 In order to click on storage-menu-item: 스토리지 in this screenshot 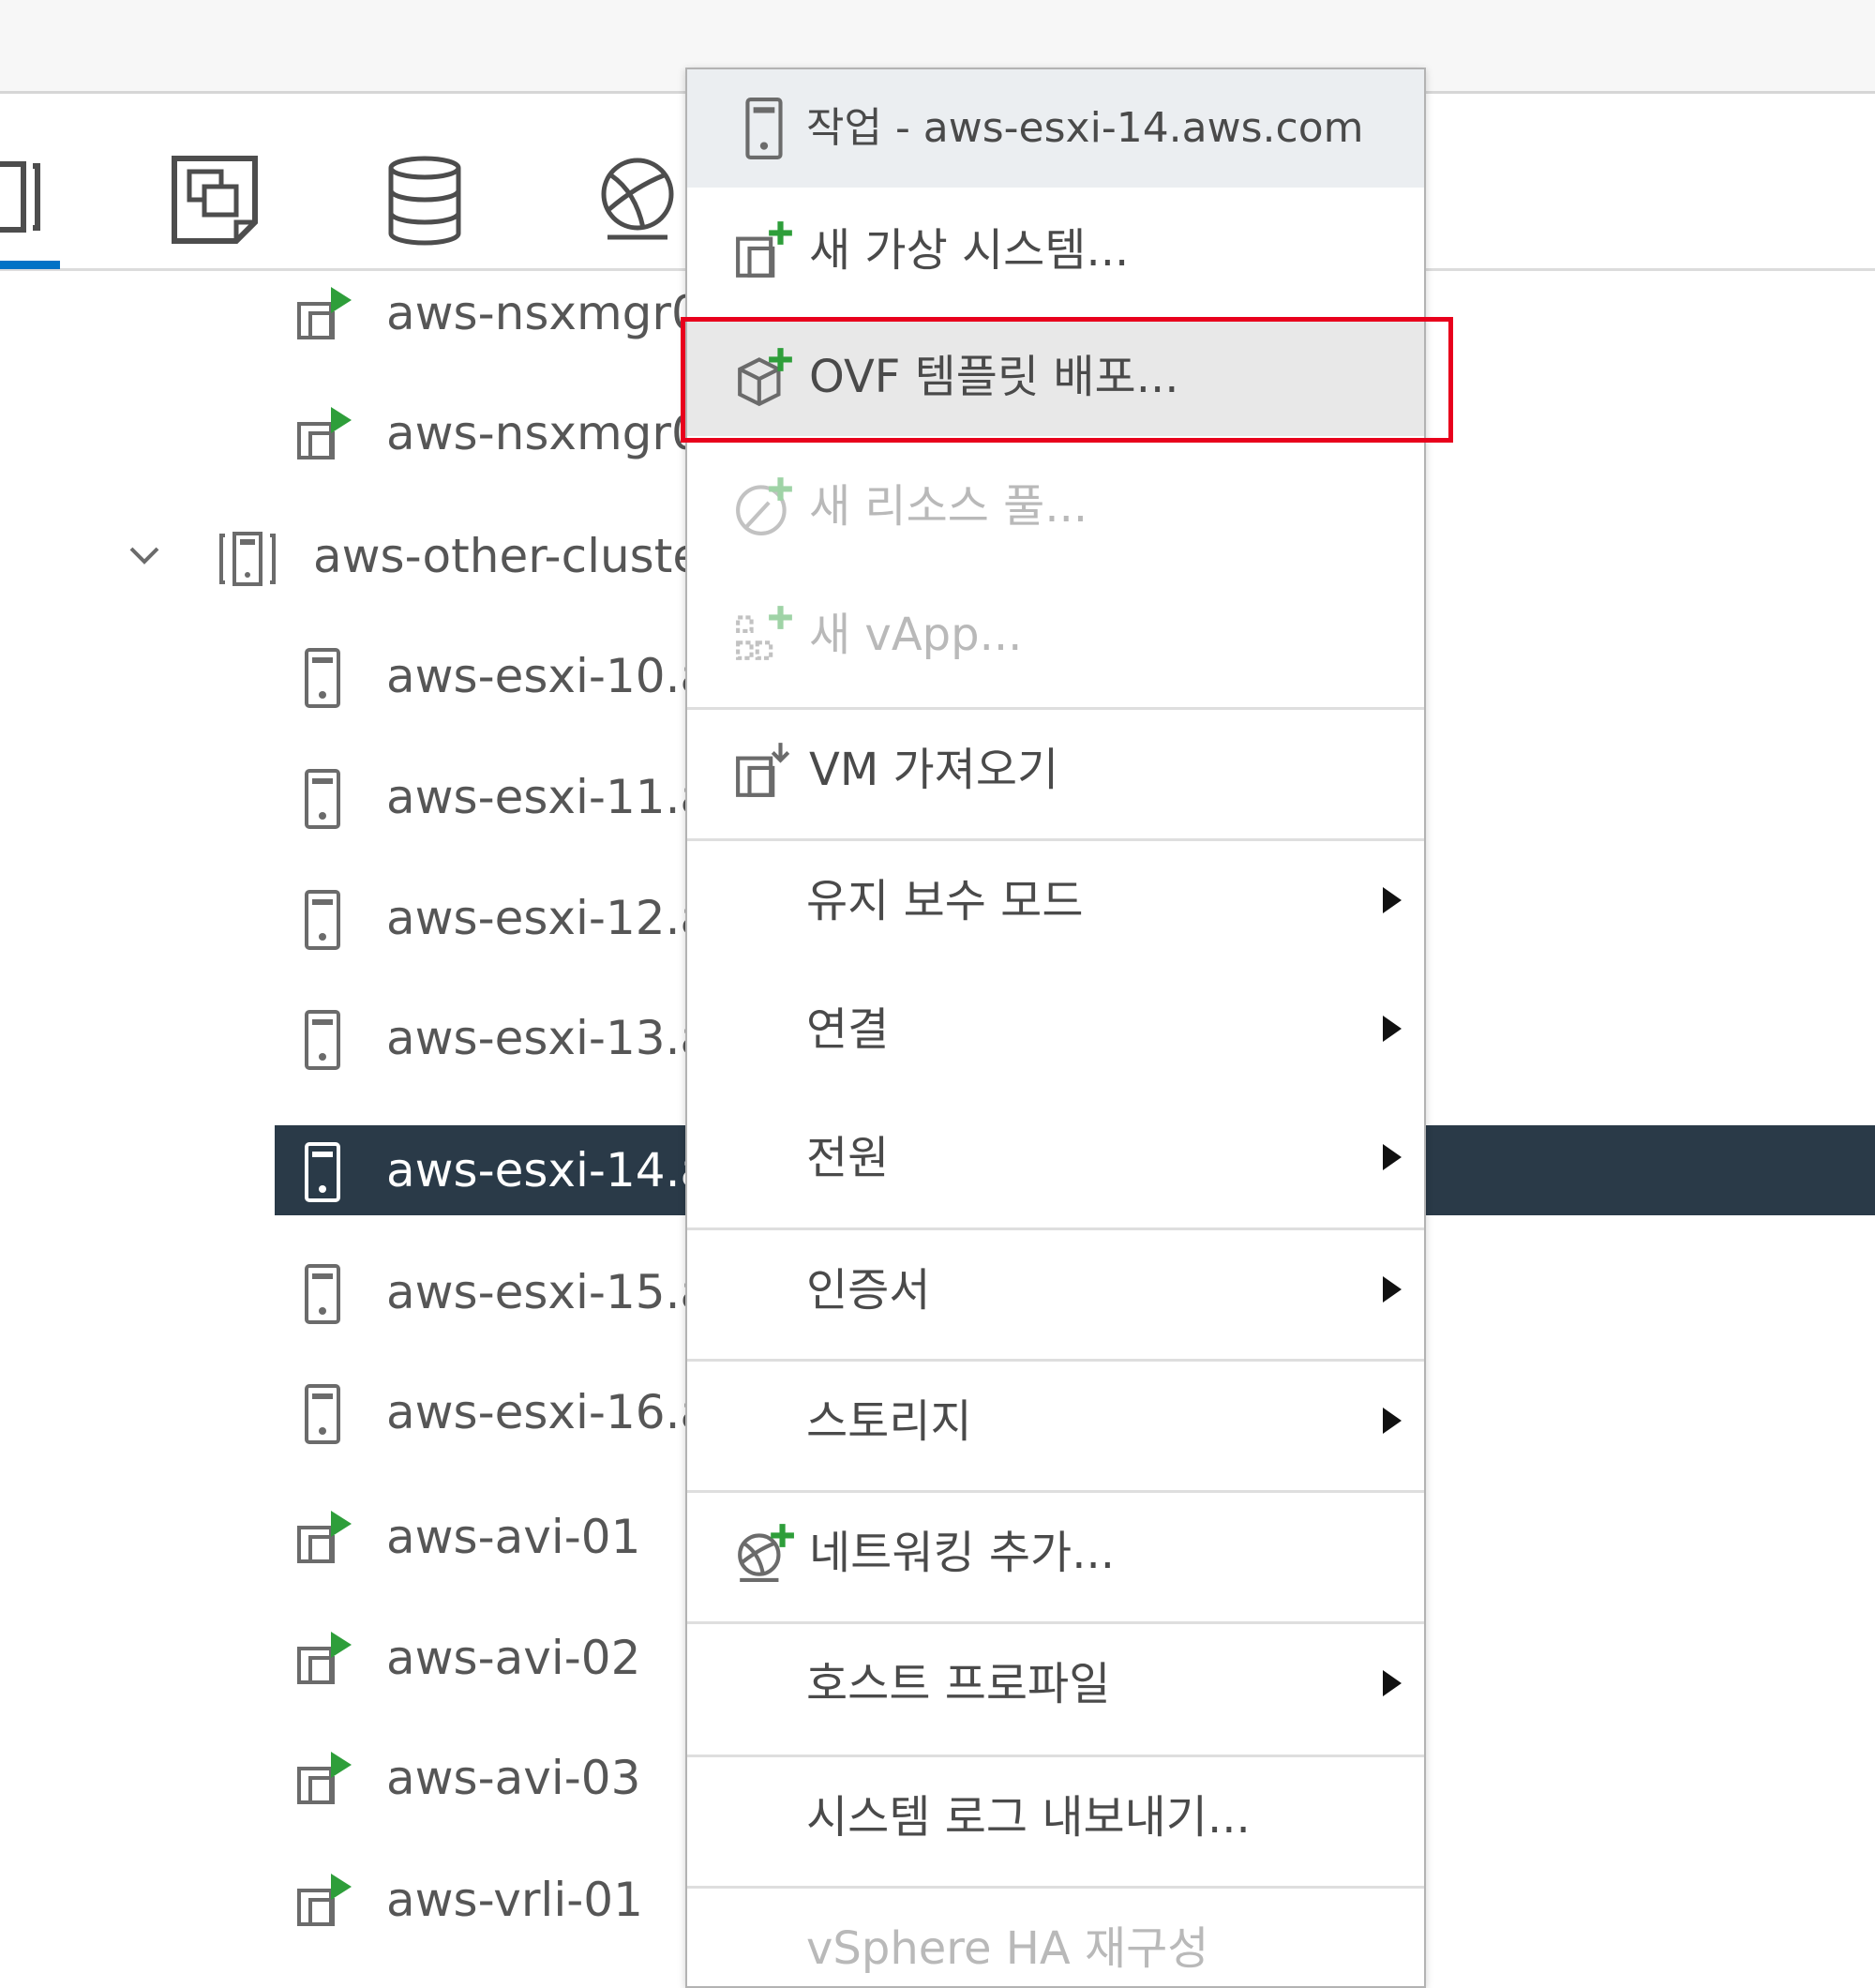, I will do `click(1055, 1422)`.